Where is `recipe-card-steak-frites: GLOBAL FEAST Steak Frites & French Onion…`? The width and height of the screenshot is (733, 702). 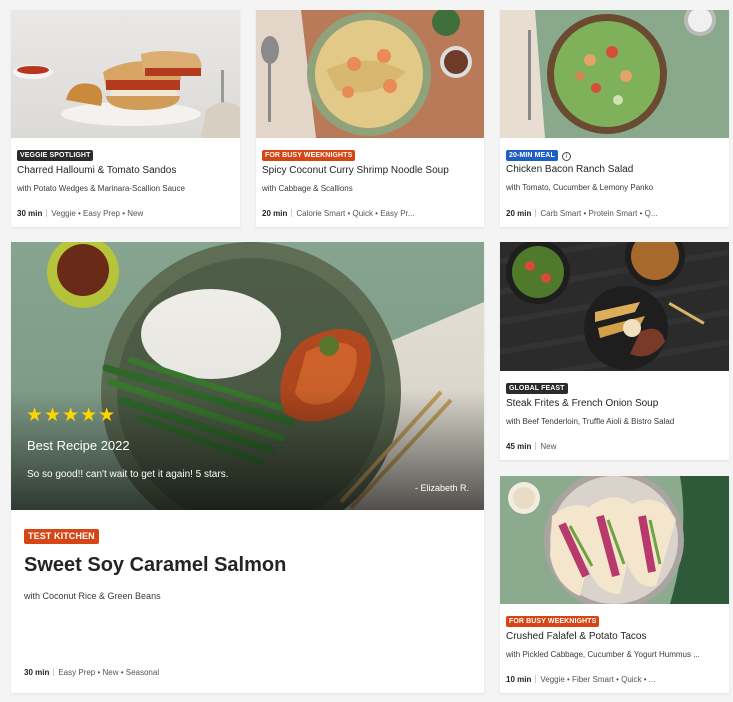 recipe-card-steak-frites: GLOBAL FEAST Steak Frites & French Onion… is located at coordinates (614, 351).